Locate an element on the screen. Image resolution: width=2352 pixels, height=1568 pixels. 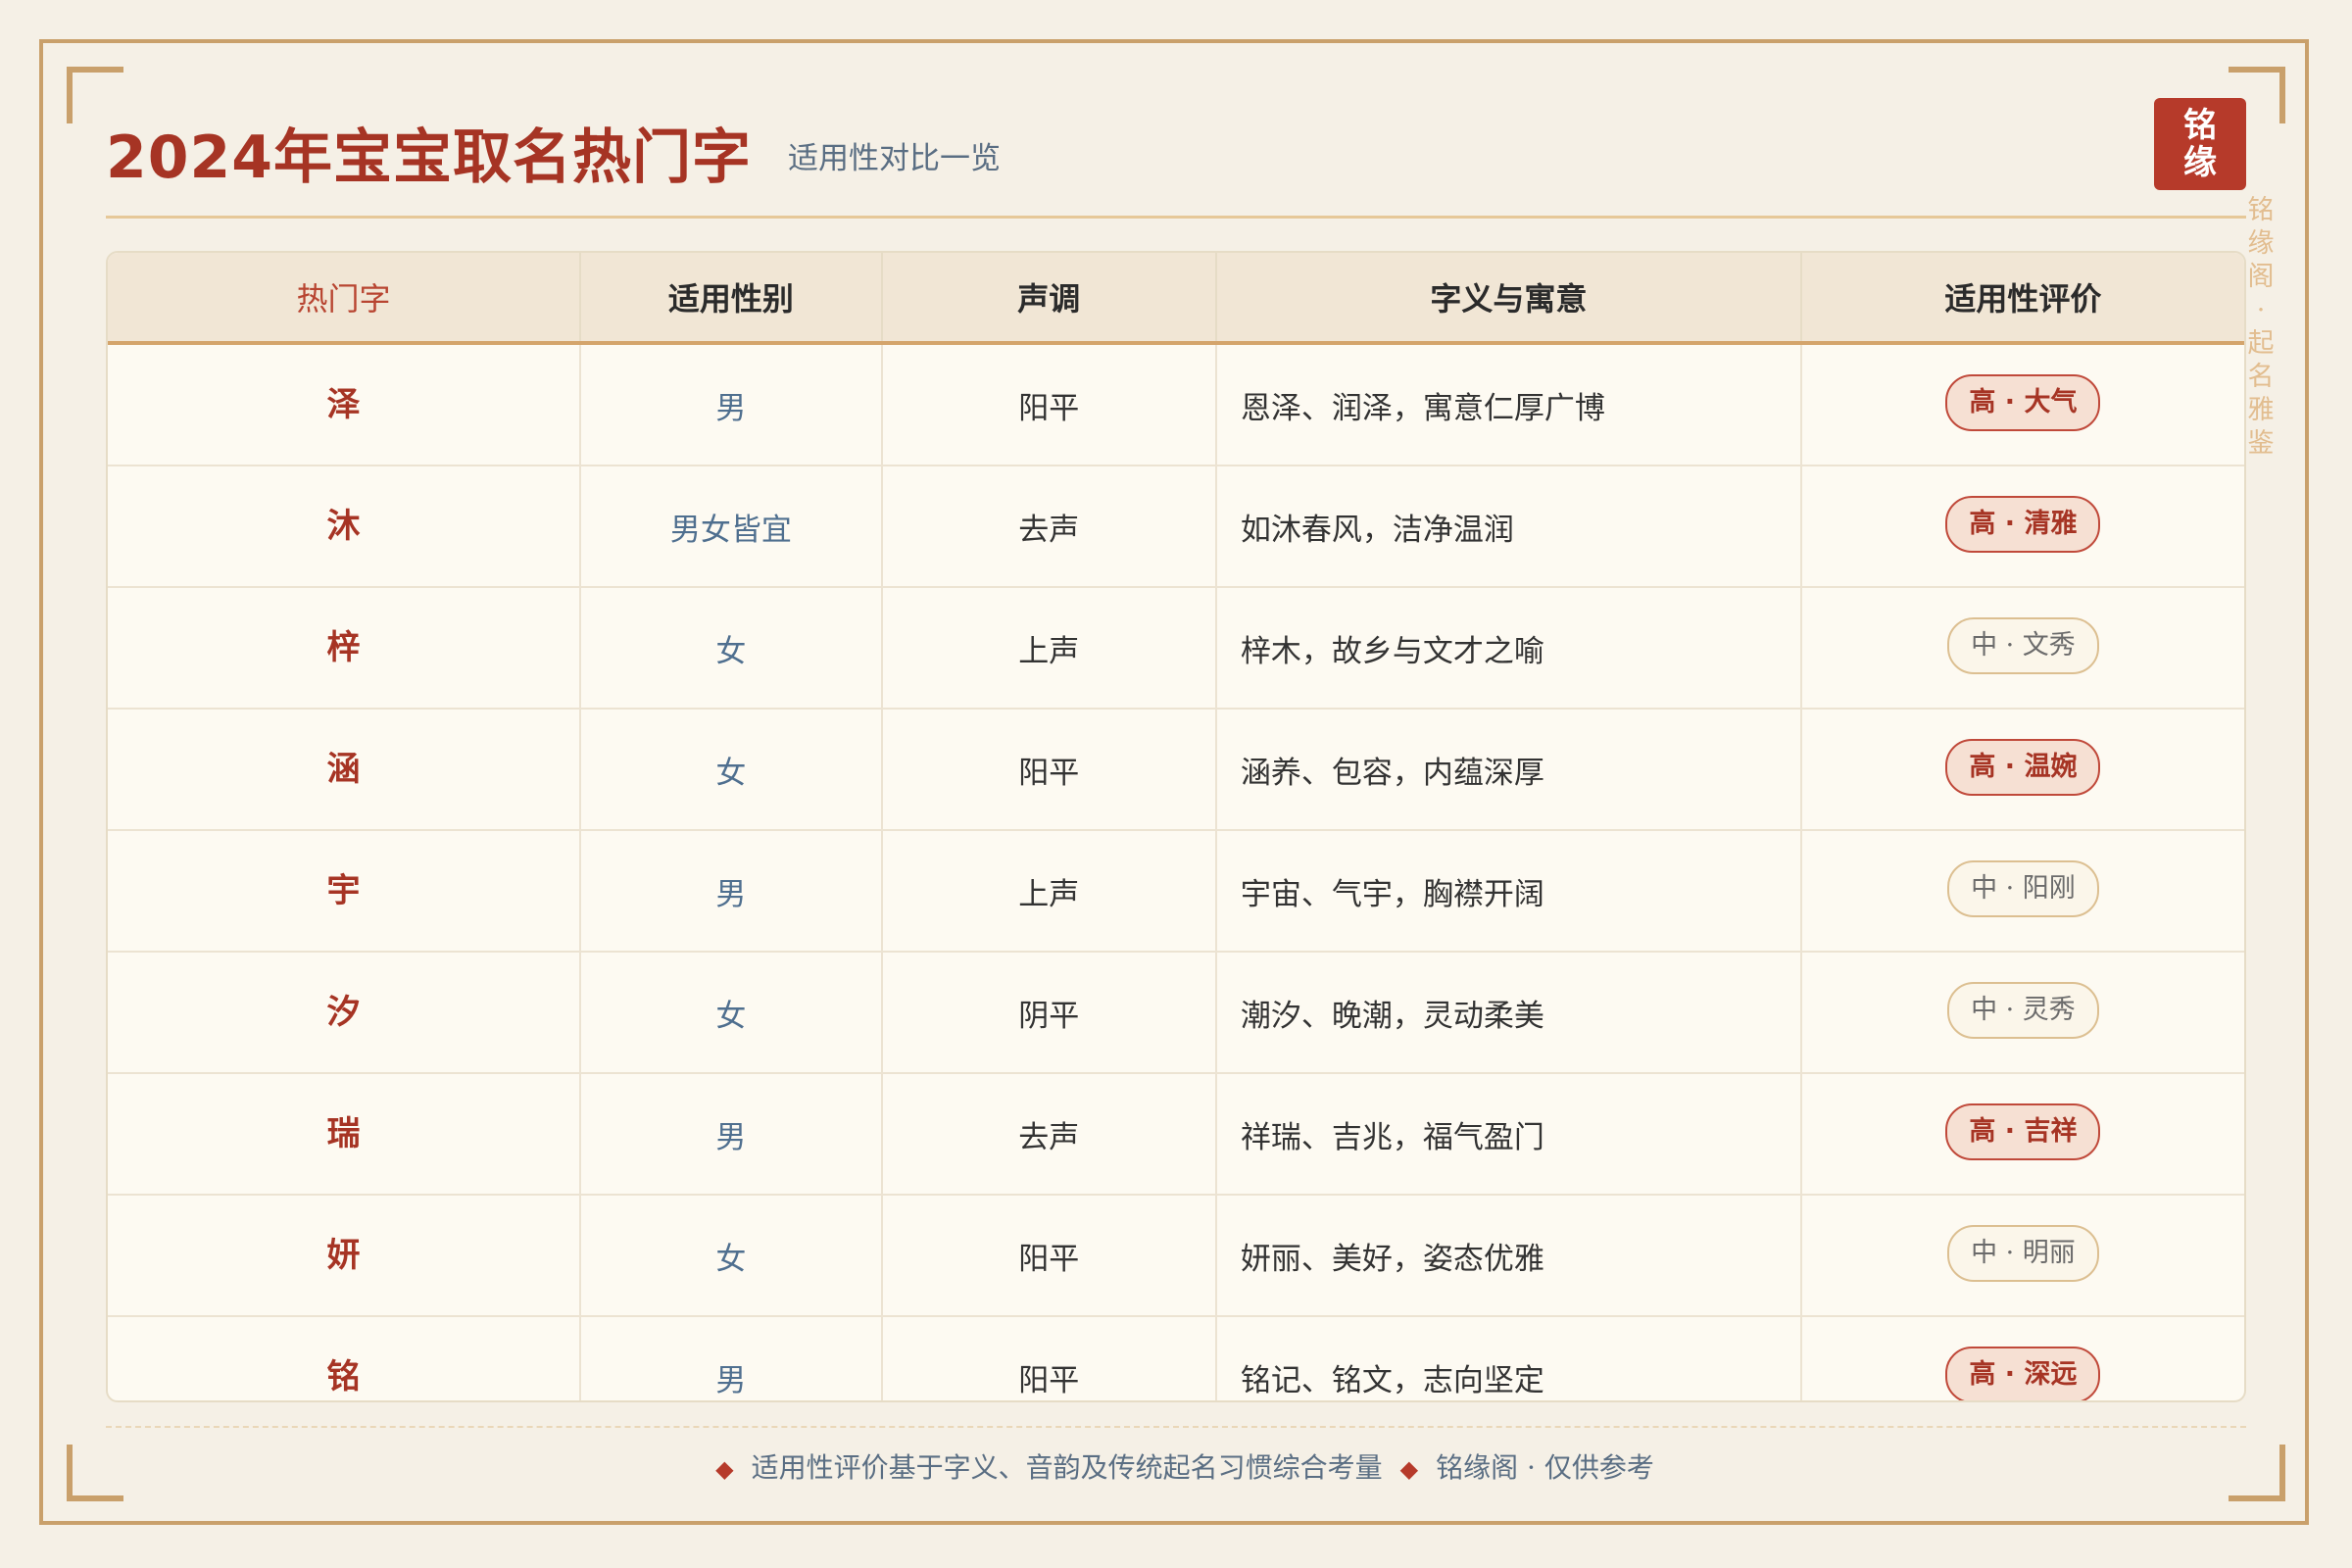
rating-badge: 高 · 大气 is located at coordinates (2023, 402).